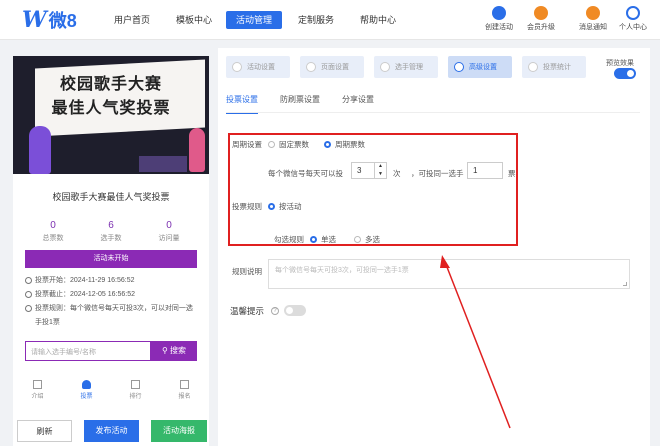 This screenshot has height=446, width=660. Describe the element at coordinates (179, 431) in the screenshot. I see `activity-poster-button: 活动海报` at that location.